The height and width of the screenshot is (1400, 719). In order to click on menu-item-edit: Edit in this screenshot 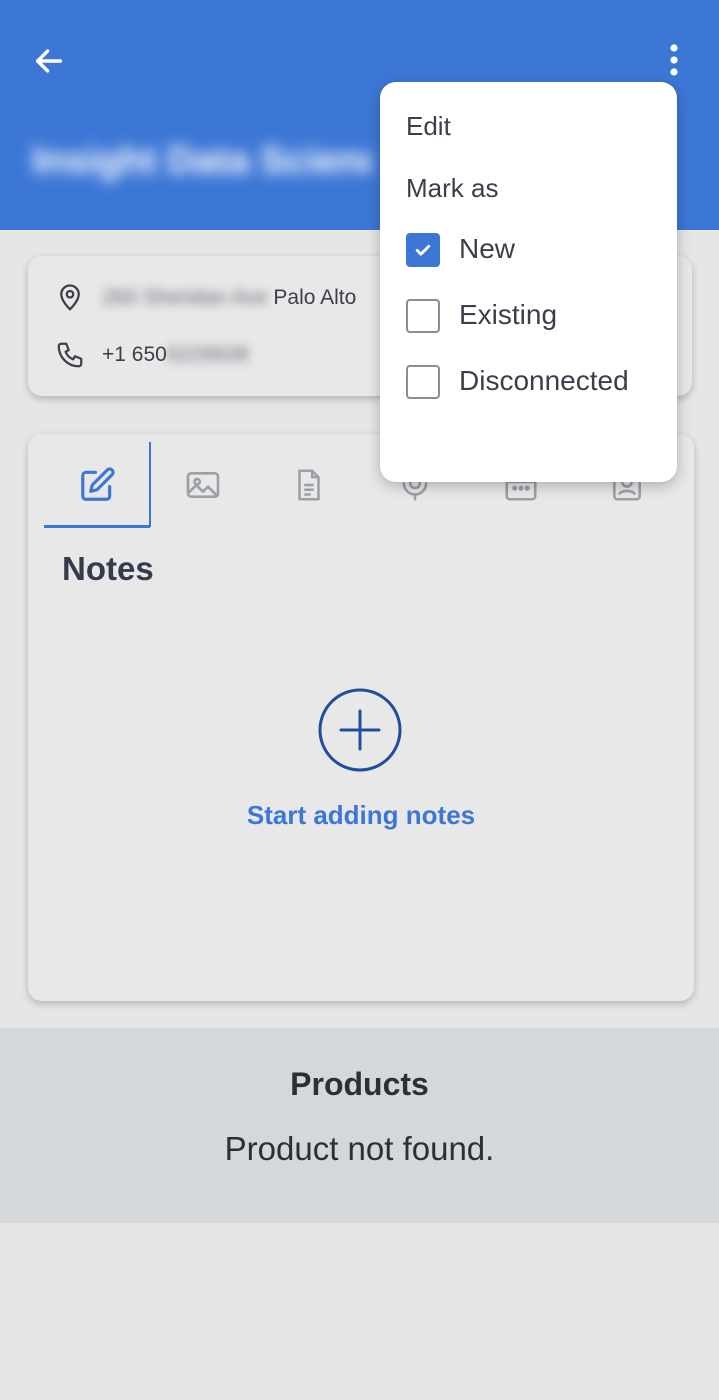, I will do `click(428, 126)`.